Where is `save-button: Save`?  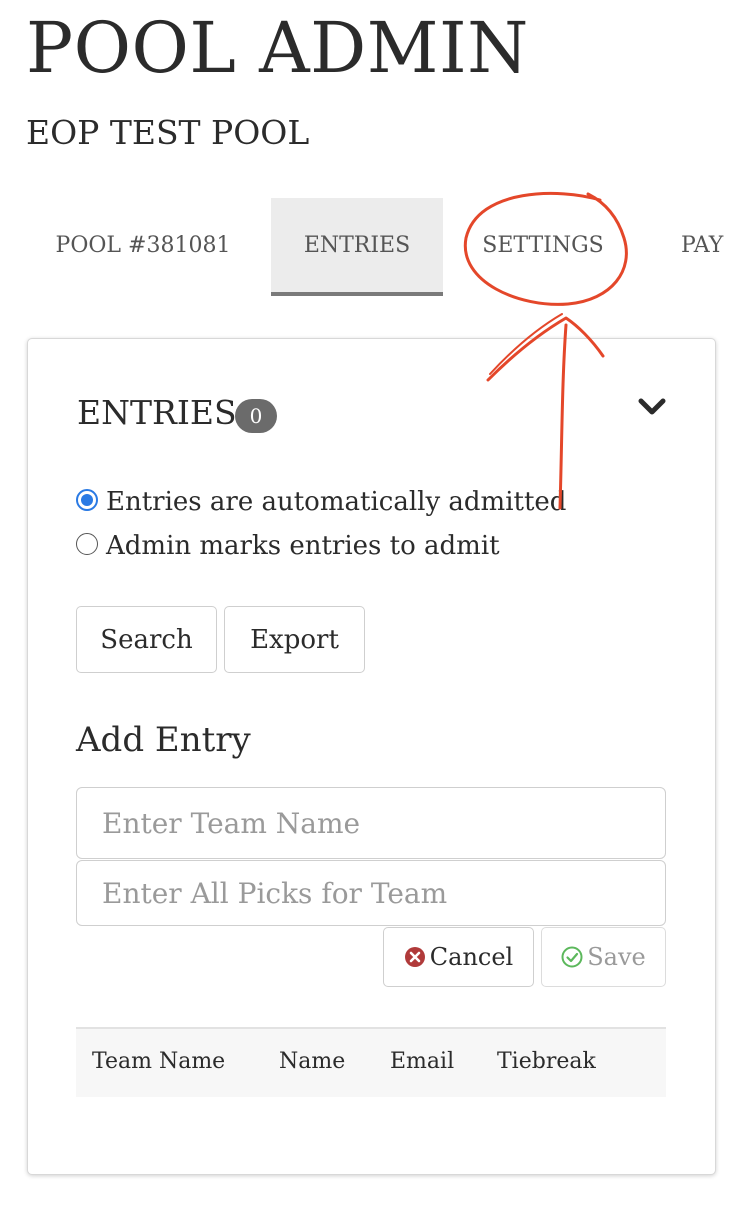
save-button: Save is located at coordinates (603, 957).